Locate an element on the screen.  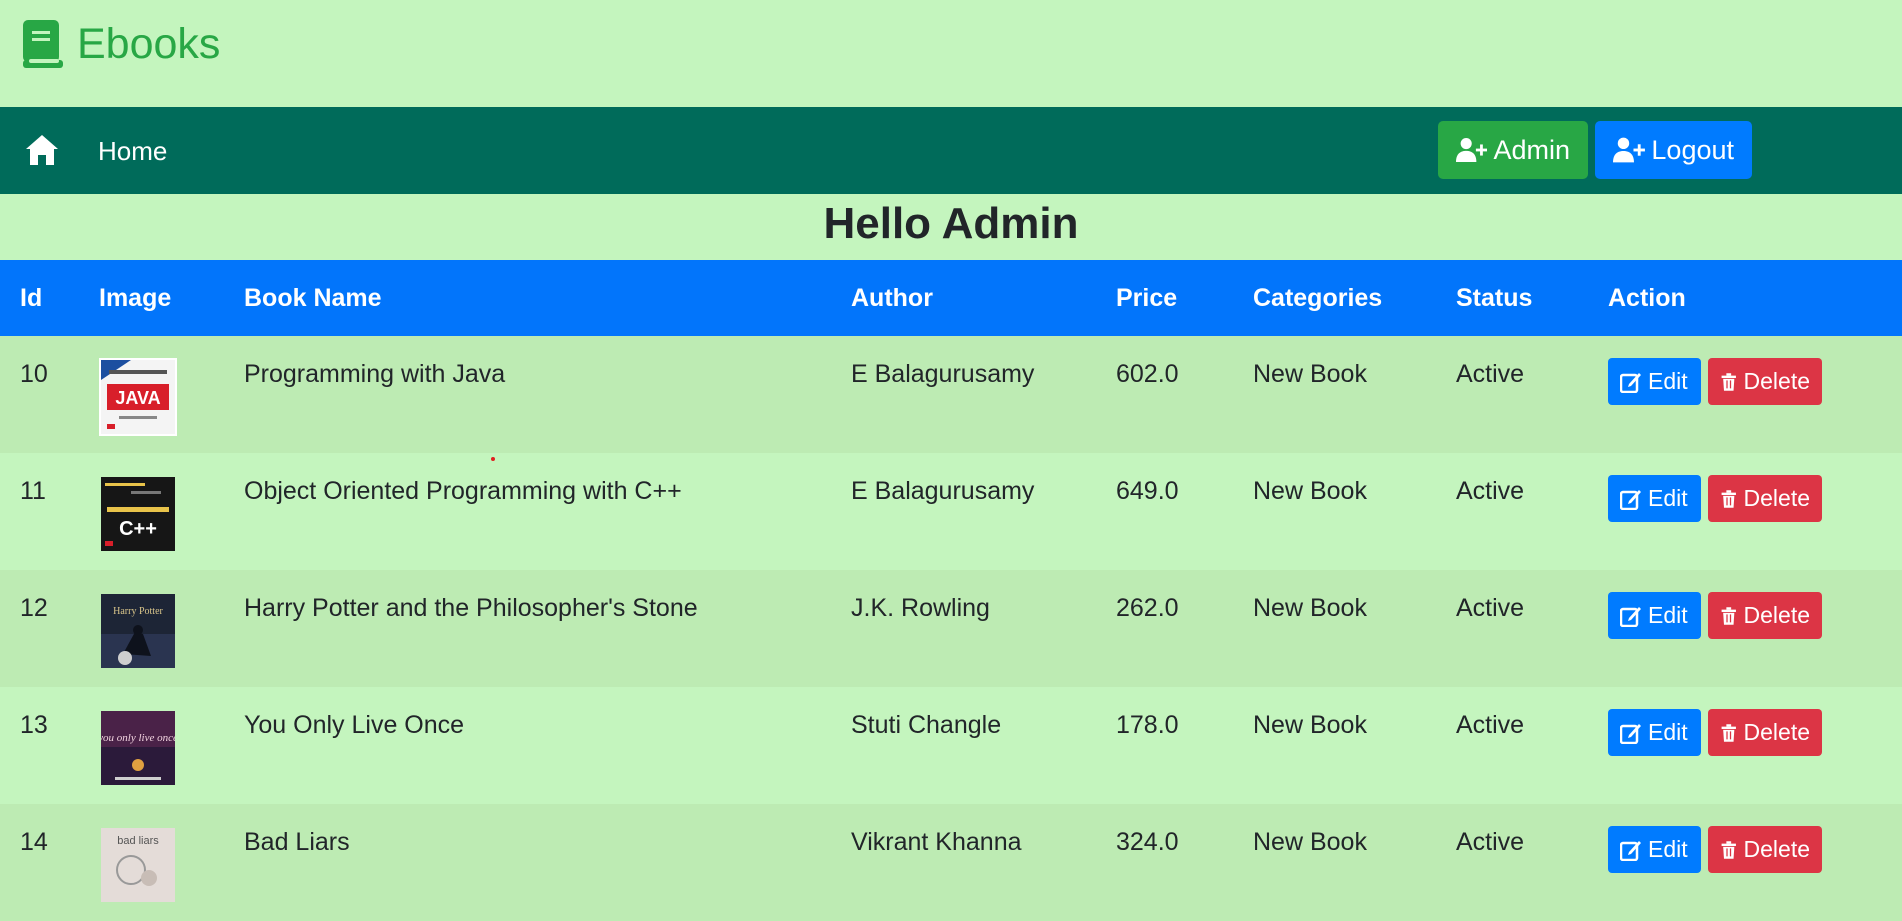
book-icon is located at coordinates (43, 44).